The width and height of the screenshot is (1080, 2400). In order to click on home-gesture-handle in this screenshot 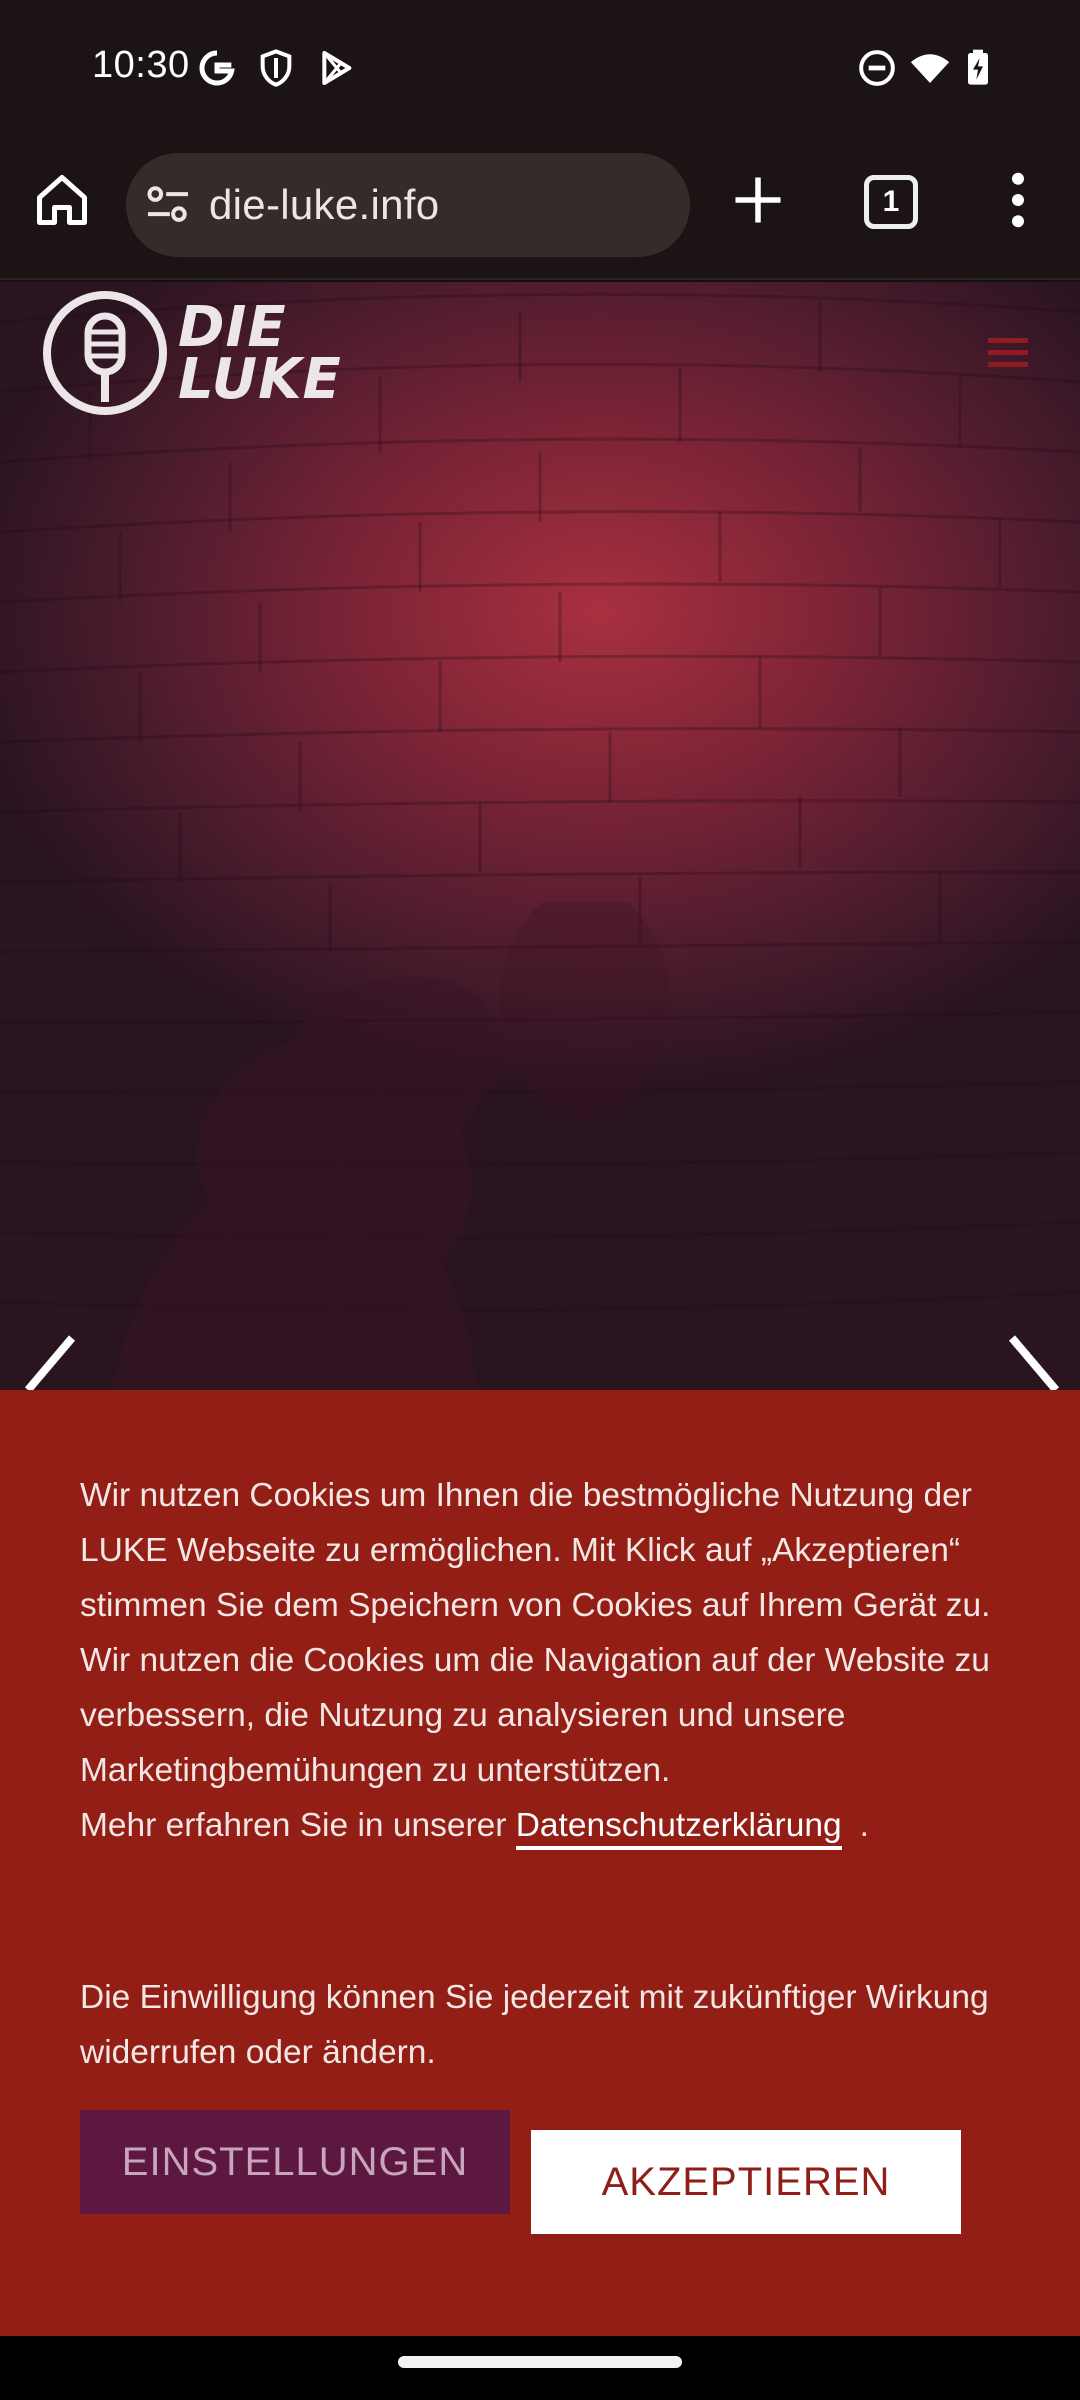, I will do `click(540, 2362)`.